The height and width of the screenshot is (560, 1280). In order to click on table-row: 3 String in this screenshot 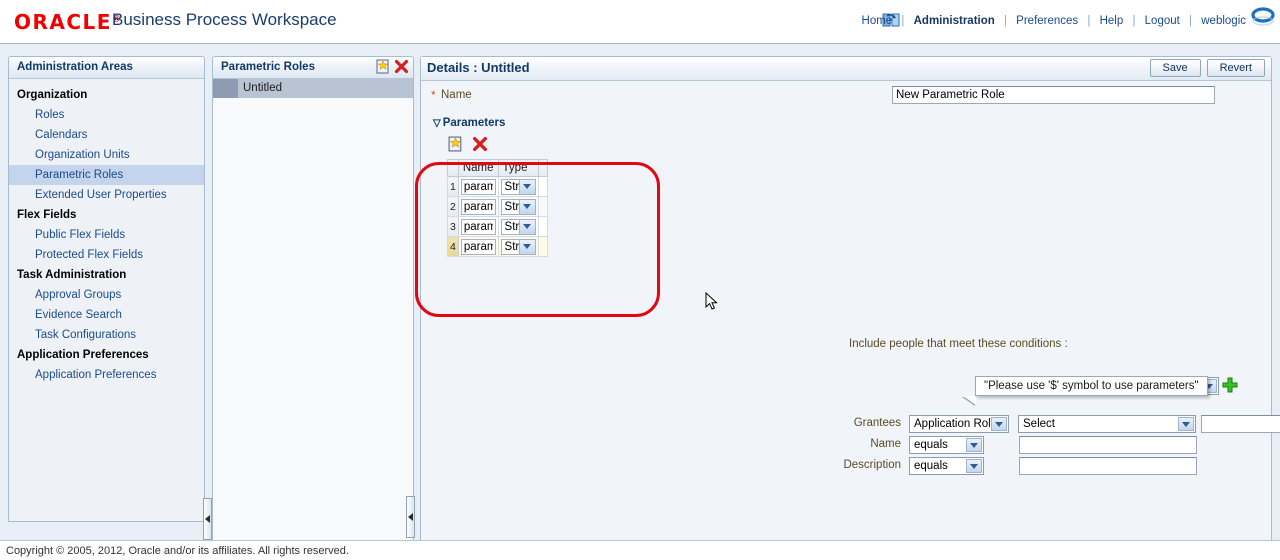, I will do `click(497, 226)`.